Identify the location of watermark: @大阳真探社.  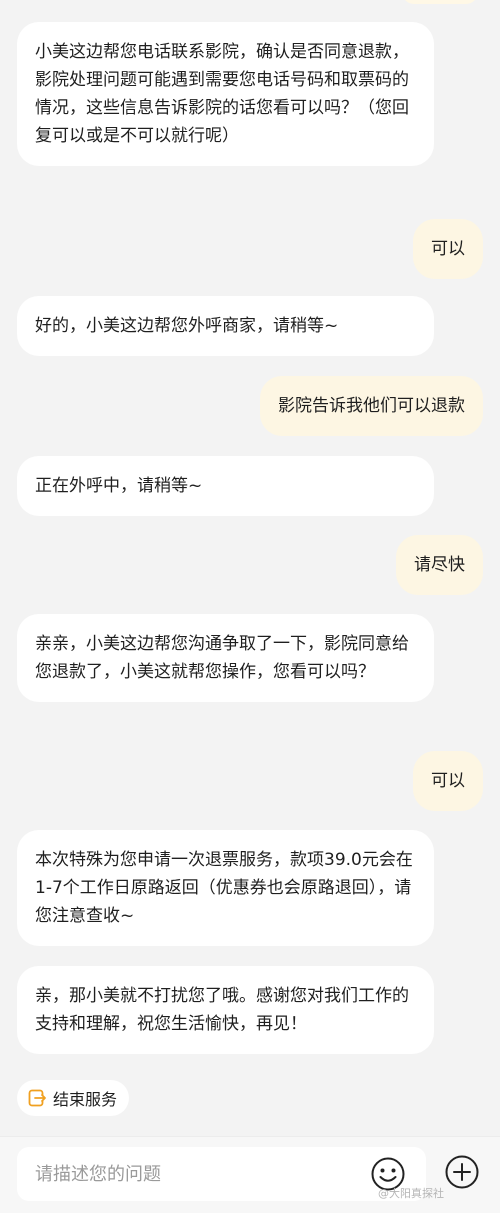
(411, 1193).